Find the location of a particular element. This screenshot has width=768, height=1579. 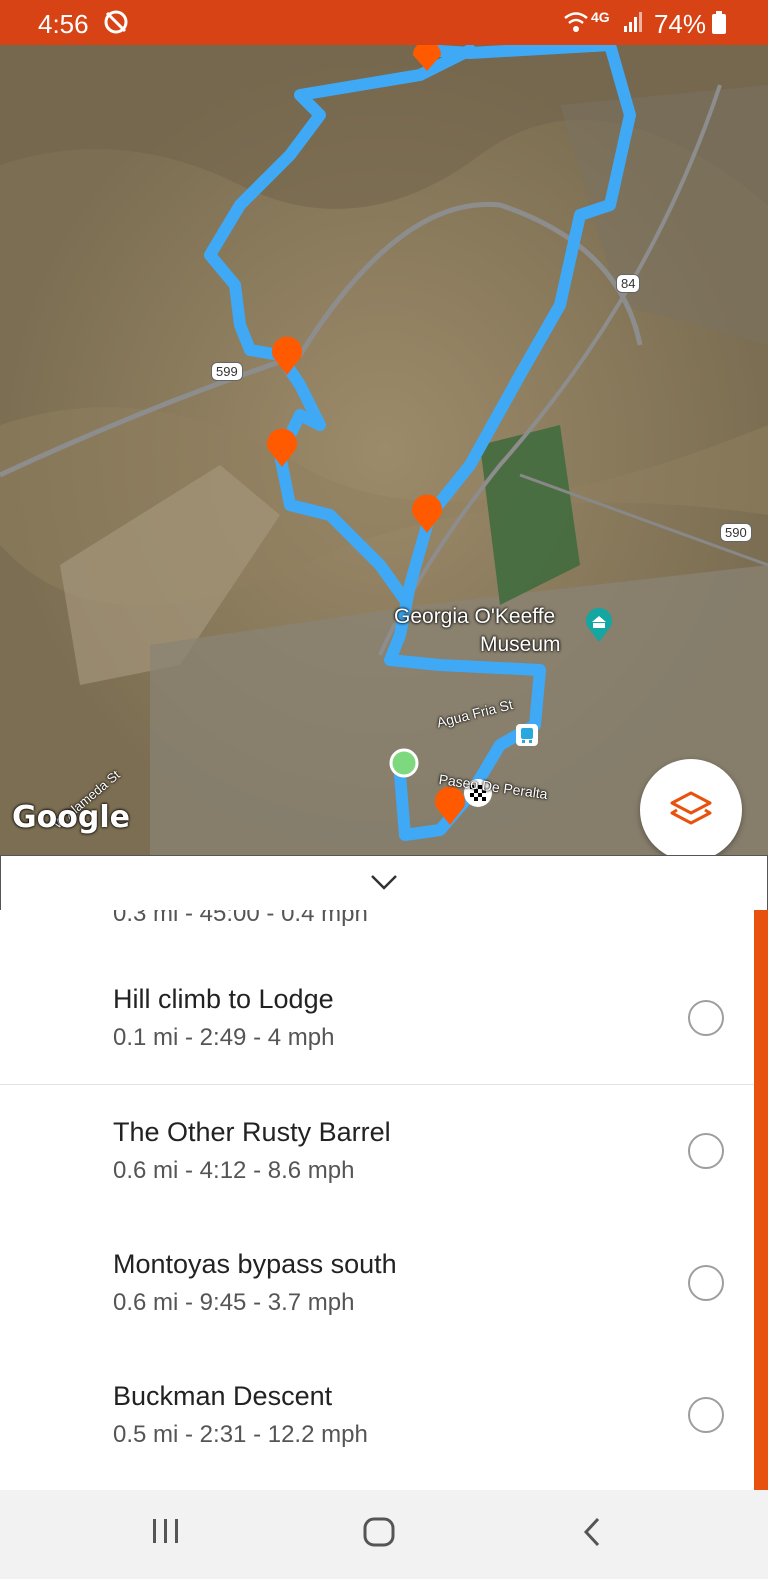

segment-name: Hill climb to Lodge is located at coordinates (223, 999).